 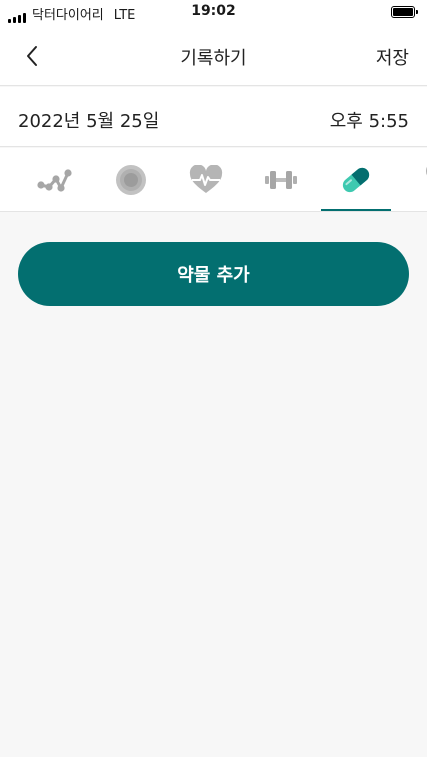 I want to click on tab-target, so click(x=131, y=179).